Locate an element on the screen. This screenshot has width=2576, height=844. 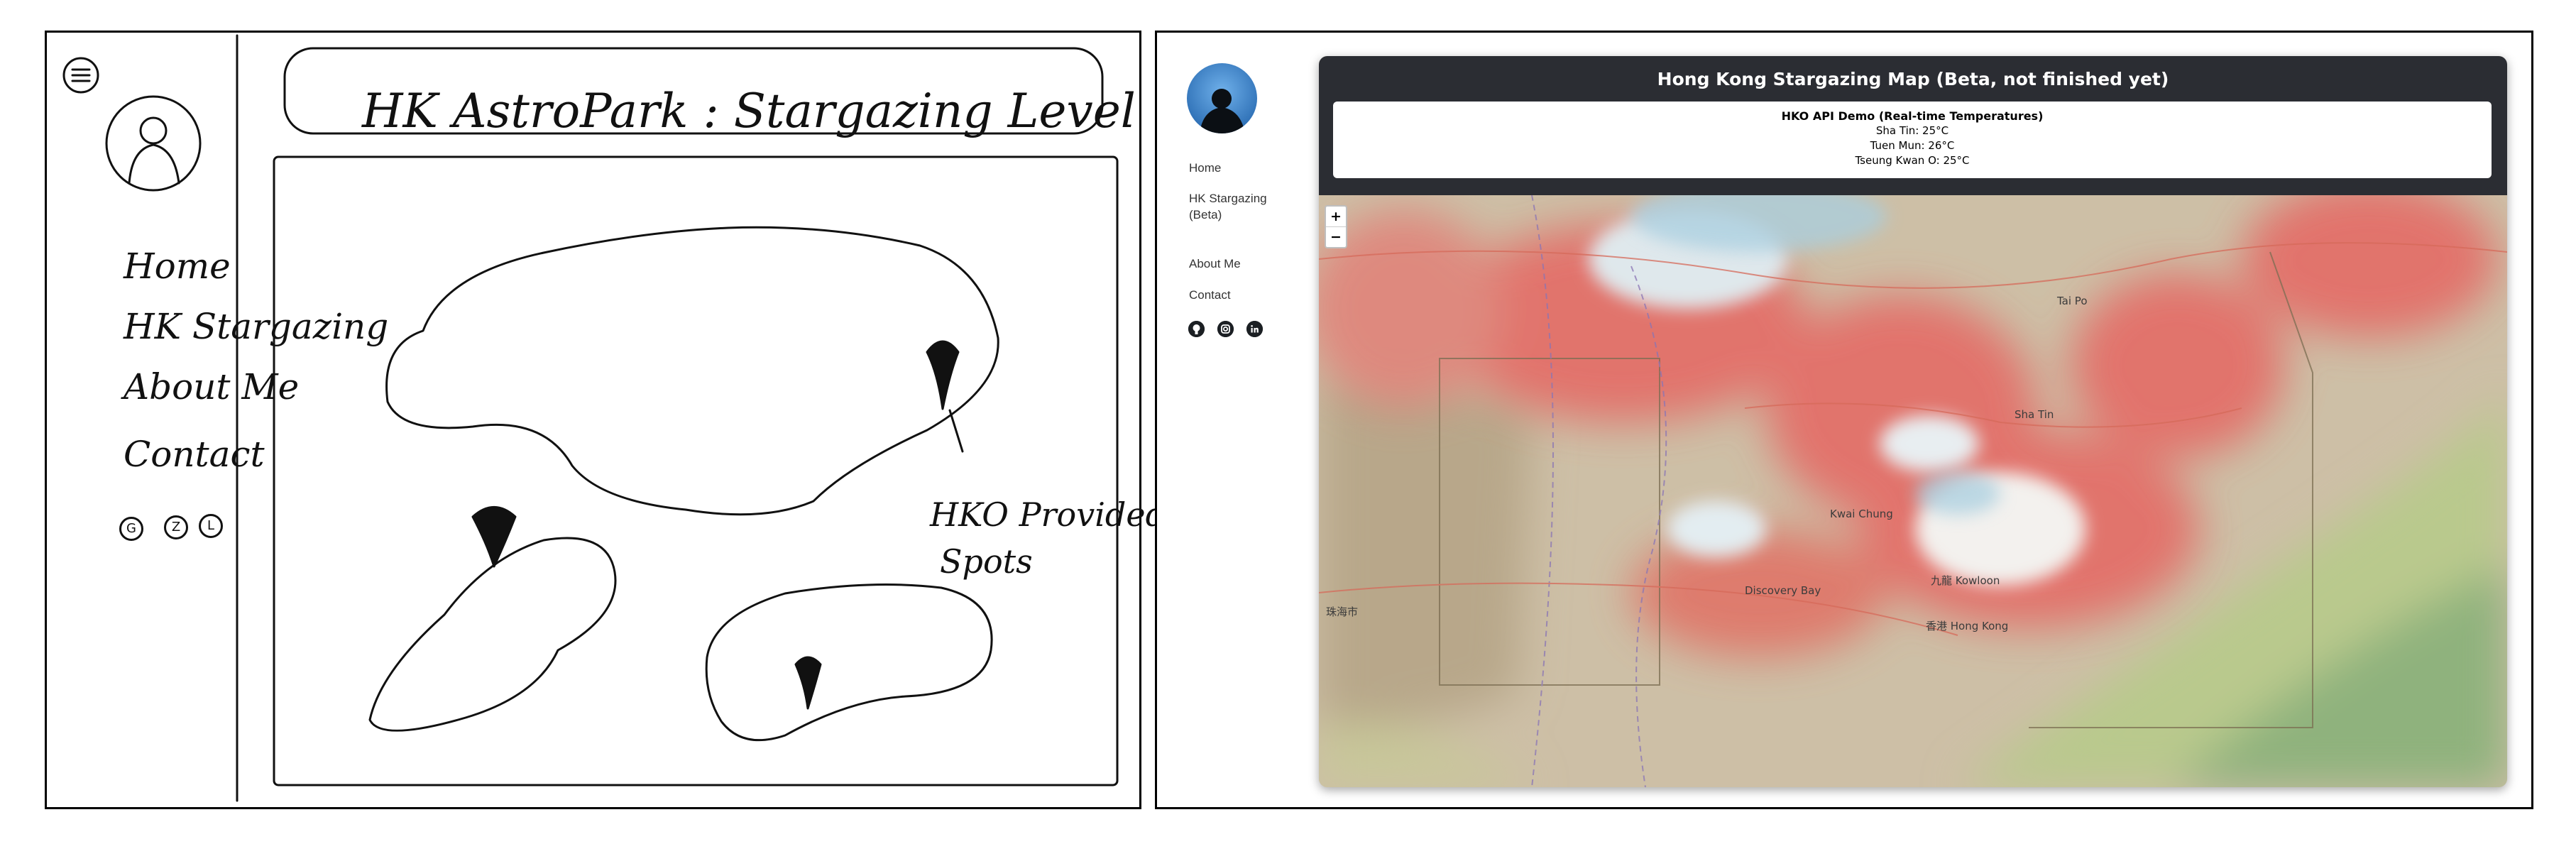
sketch-avatar is located at coordinates (153, 144).